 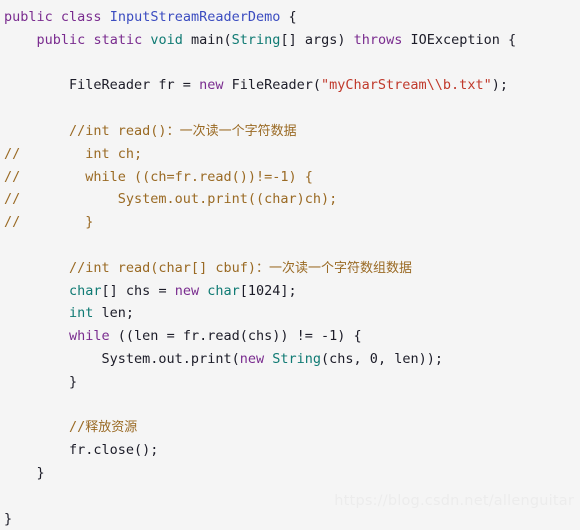 I want to click on code-token-comment: //int read(), so click(x=85, y=130).